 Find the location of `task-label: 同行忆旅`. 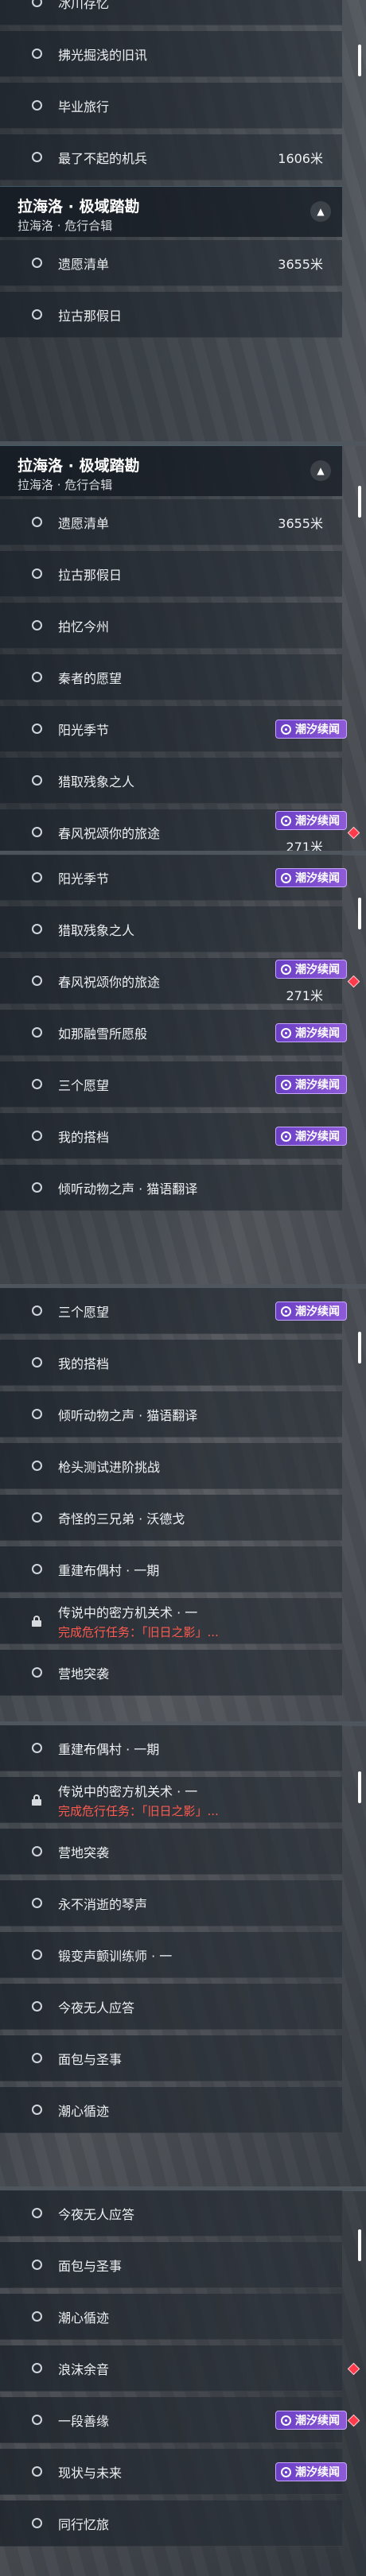

task-label: 同行忆旅 is located at coordinates (84, 2524).